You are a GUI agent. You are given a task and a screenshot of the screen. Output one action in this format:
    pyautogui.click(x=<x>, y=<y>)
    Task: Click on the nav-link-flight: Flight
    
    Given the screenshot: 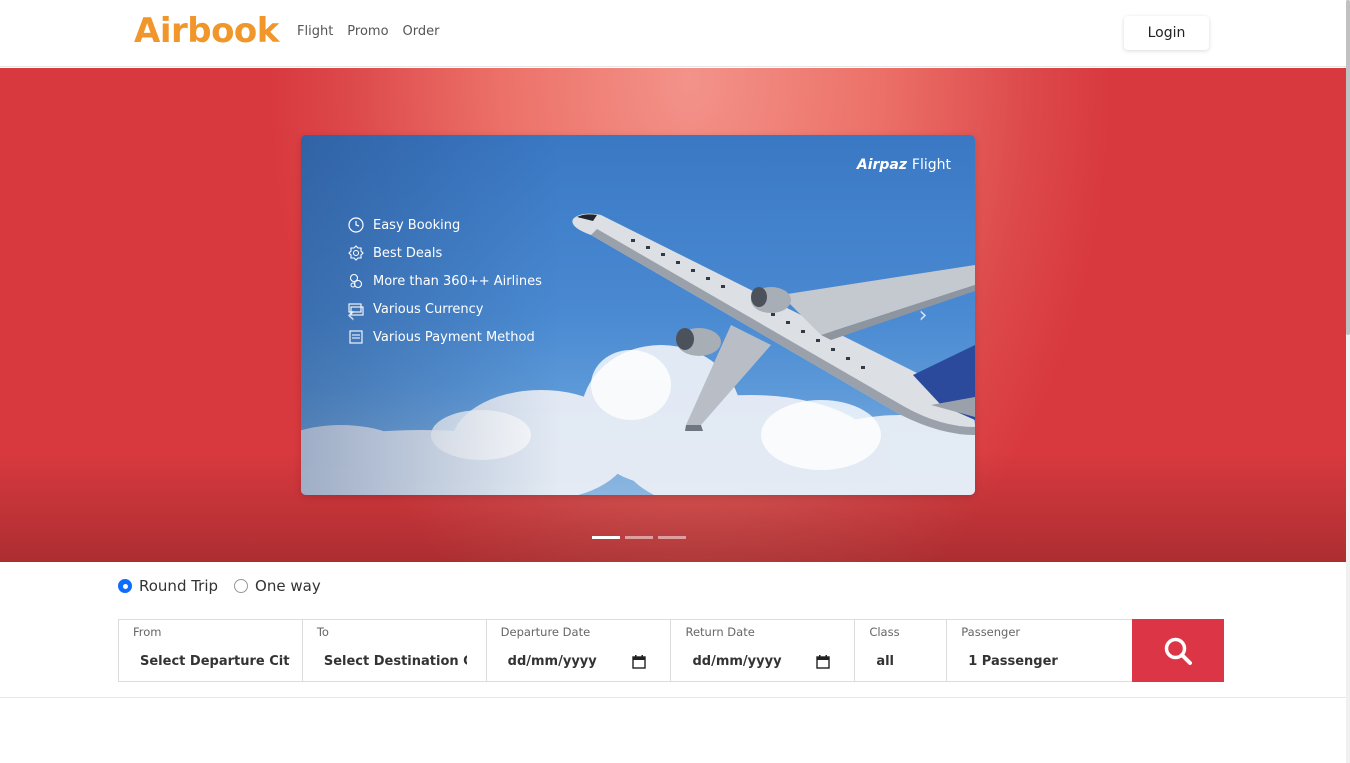 What is the action you would take?
    pyautogui.click(x=315, y=31)
    